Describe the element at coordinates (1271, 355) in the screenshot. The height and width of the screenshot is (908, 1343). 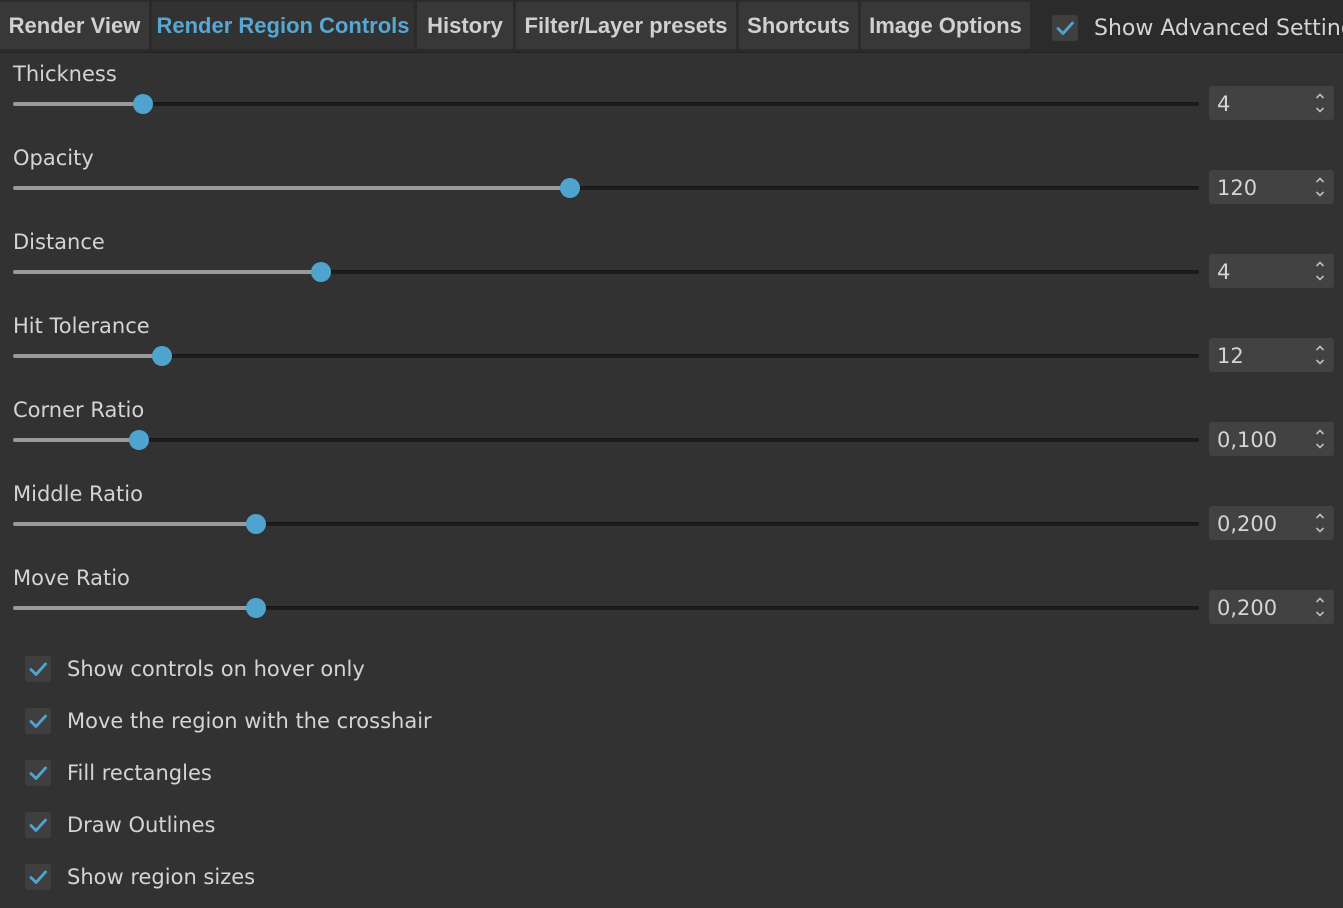
I see `hit-tolerance-spinbox: 12` at that location.